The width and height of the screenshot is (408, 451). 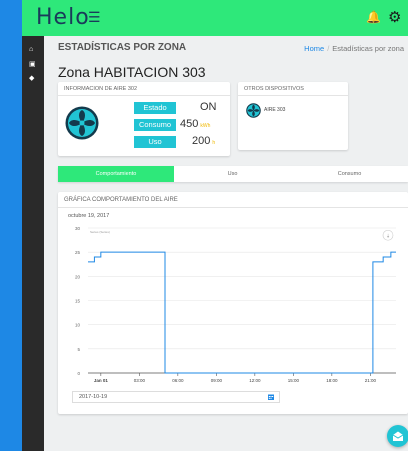 What do you see at coordinates (78, 276) in the screenshot?
I see `y-tick-label: 20` at bounding box center [78, 276].